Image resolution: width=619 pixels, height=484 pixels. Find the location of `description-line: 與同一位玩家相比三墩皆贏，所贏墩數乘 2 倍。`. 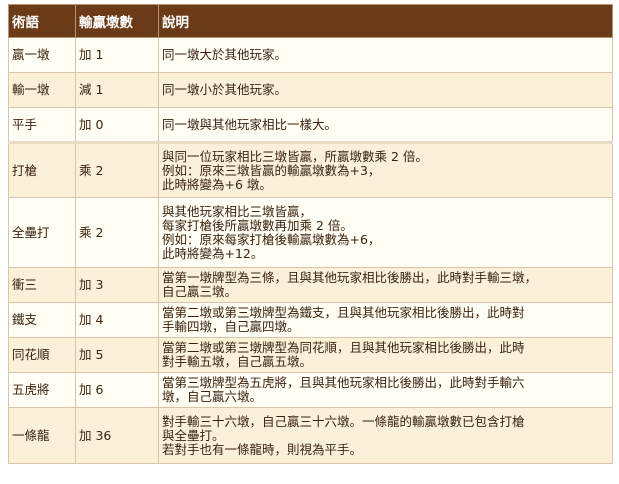

description-line: 與同一位玩家相比三墩皆贏，所贏墩數乘 2 倍。 is located at coordinates (295, 156).